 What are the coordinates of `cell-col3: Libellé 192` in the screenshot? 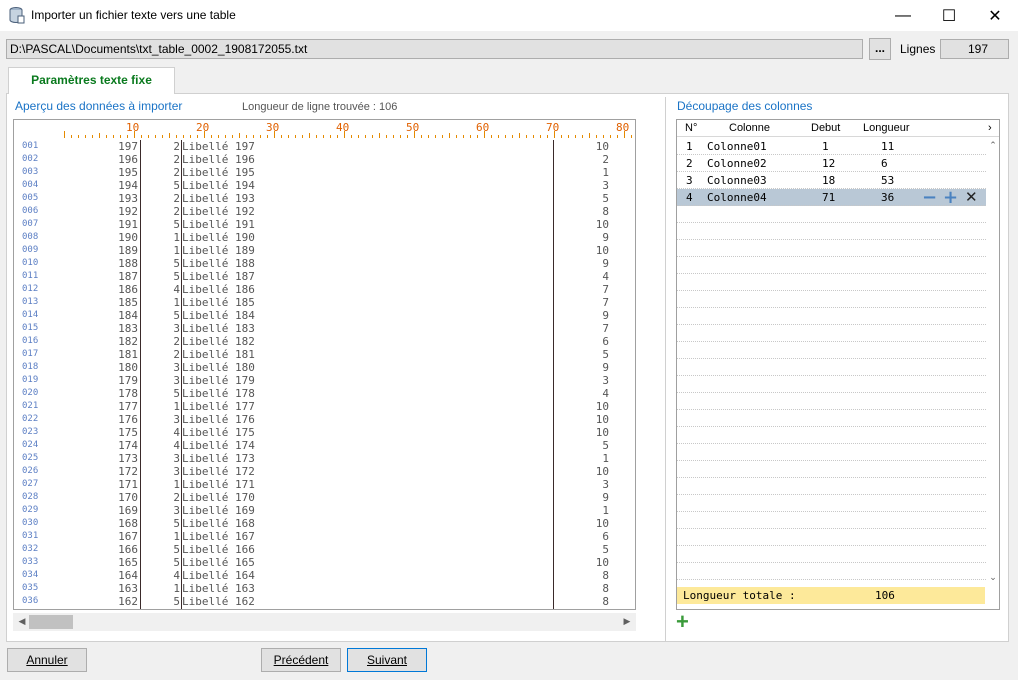 It's located at (218, 211).